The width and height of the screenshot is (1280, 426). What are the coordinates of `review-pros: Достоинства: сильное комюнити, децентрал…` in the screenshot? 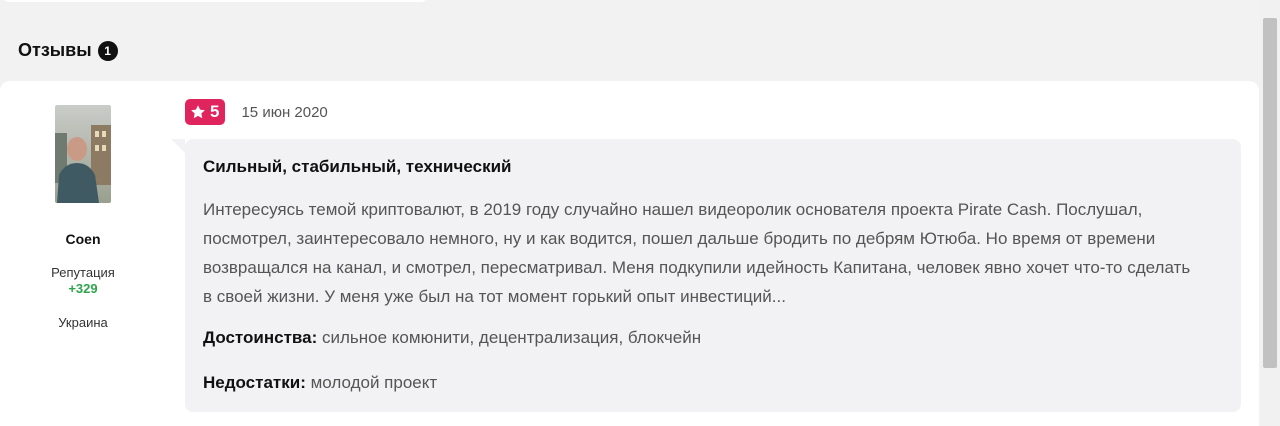 It's located at (713, 338).